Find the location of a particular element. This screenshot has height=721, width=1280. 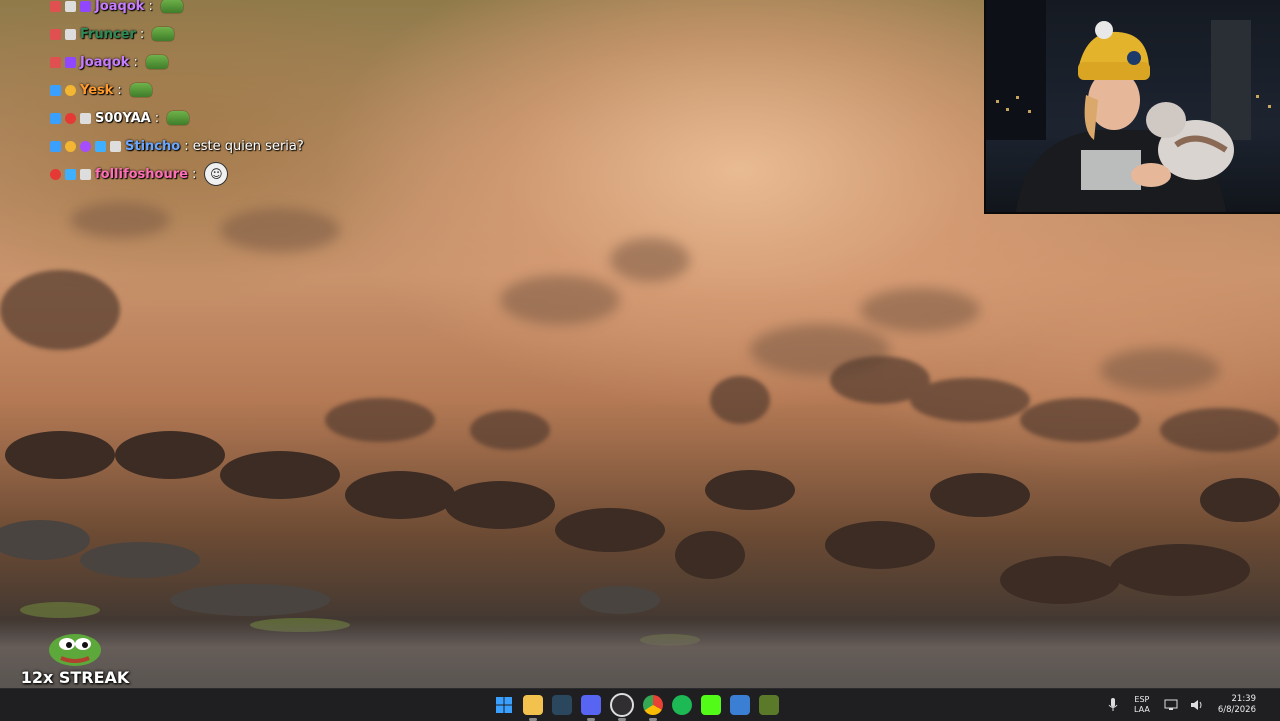

language-indicator: ESP LAA is located at coordinates (1142, 705).